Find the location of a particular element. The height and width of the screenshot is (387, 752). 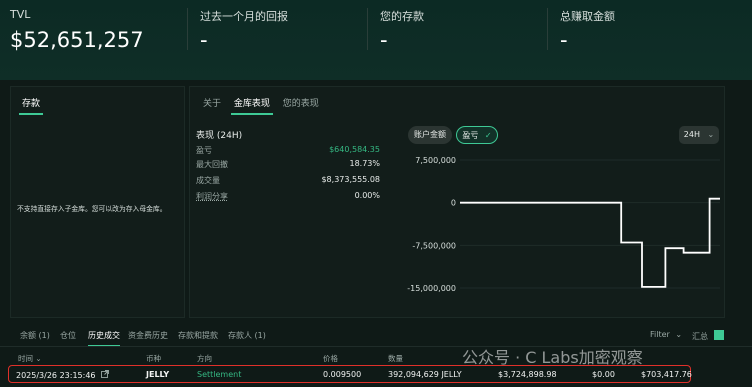

tvl-label: TVL is located at coordinates (20, 14).